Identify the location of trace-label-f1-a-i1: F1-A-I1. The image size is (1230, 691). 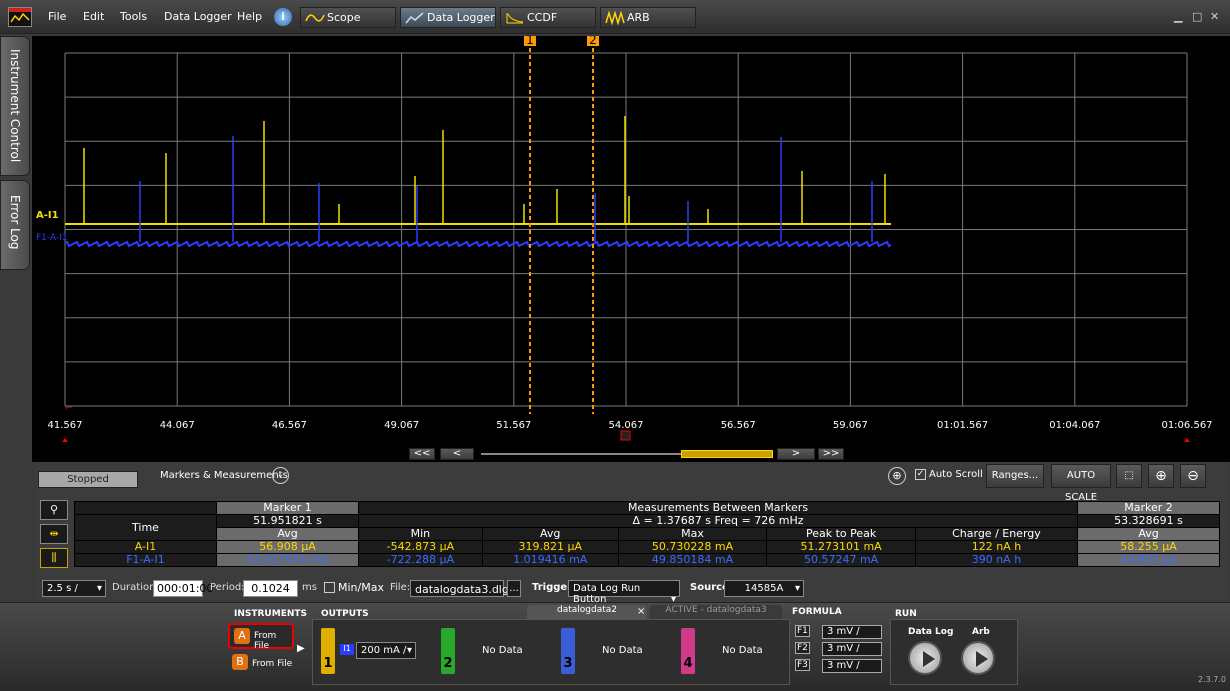
(52, 238).